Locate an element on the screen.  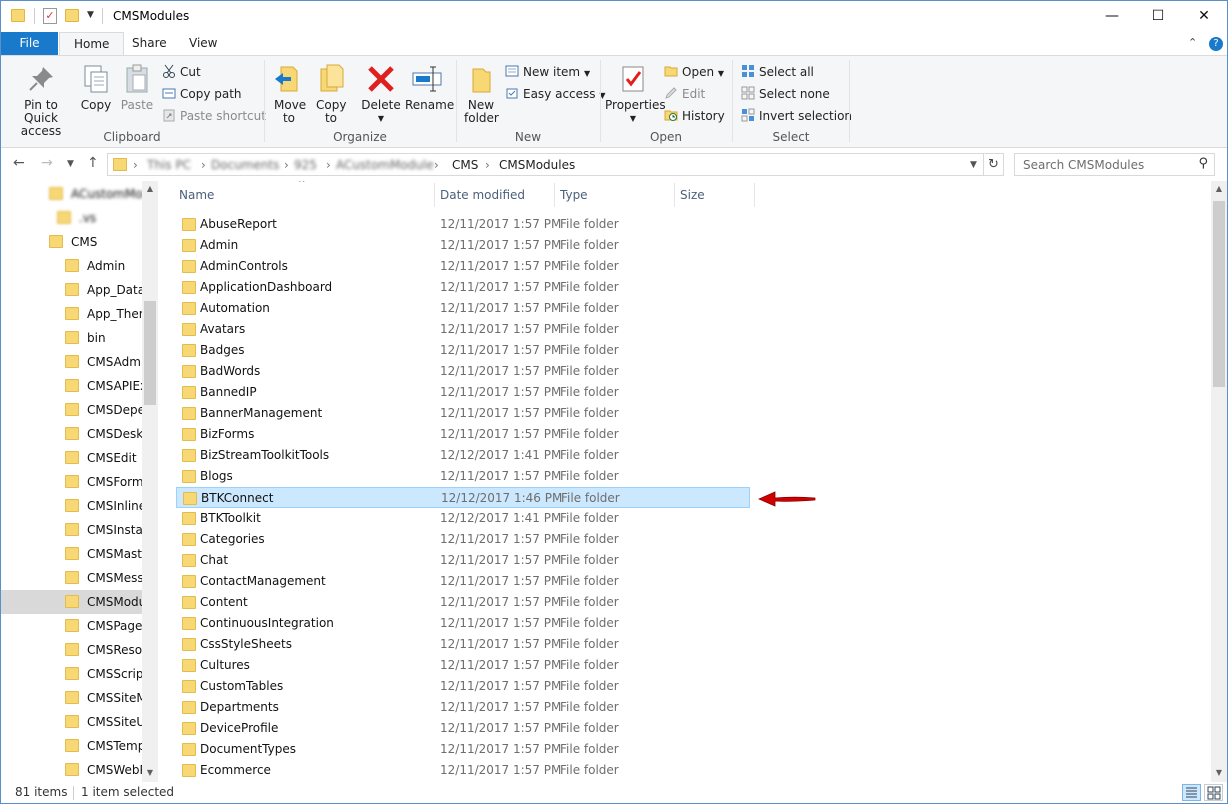
tab-file: File is located at coordinates (29, 44).